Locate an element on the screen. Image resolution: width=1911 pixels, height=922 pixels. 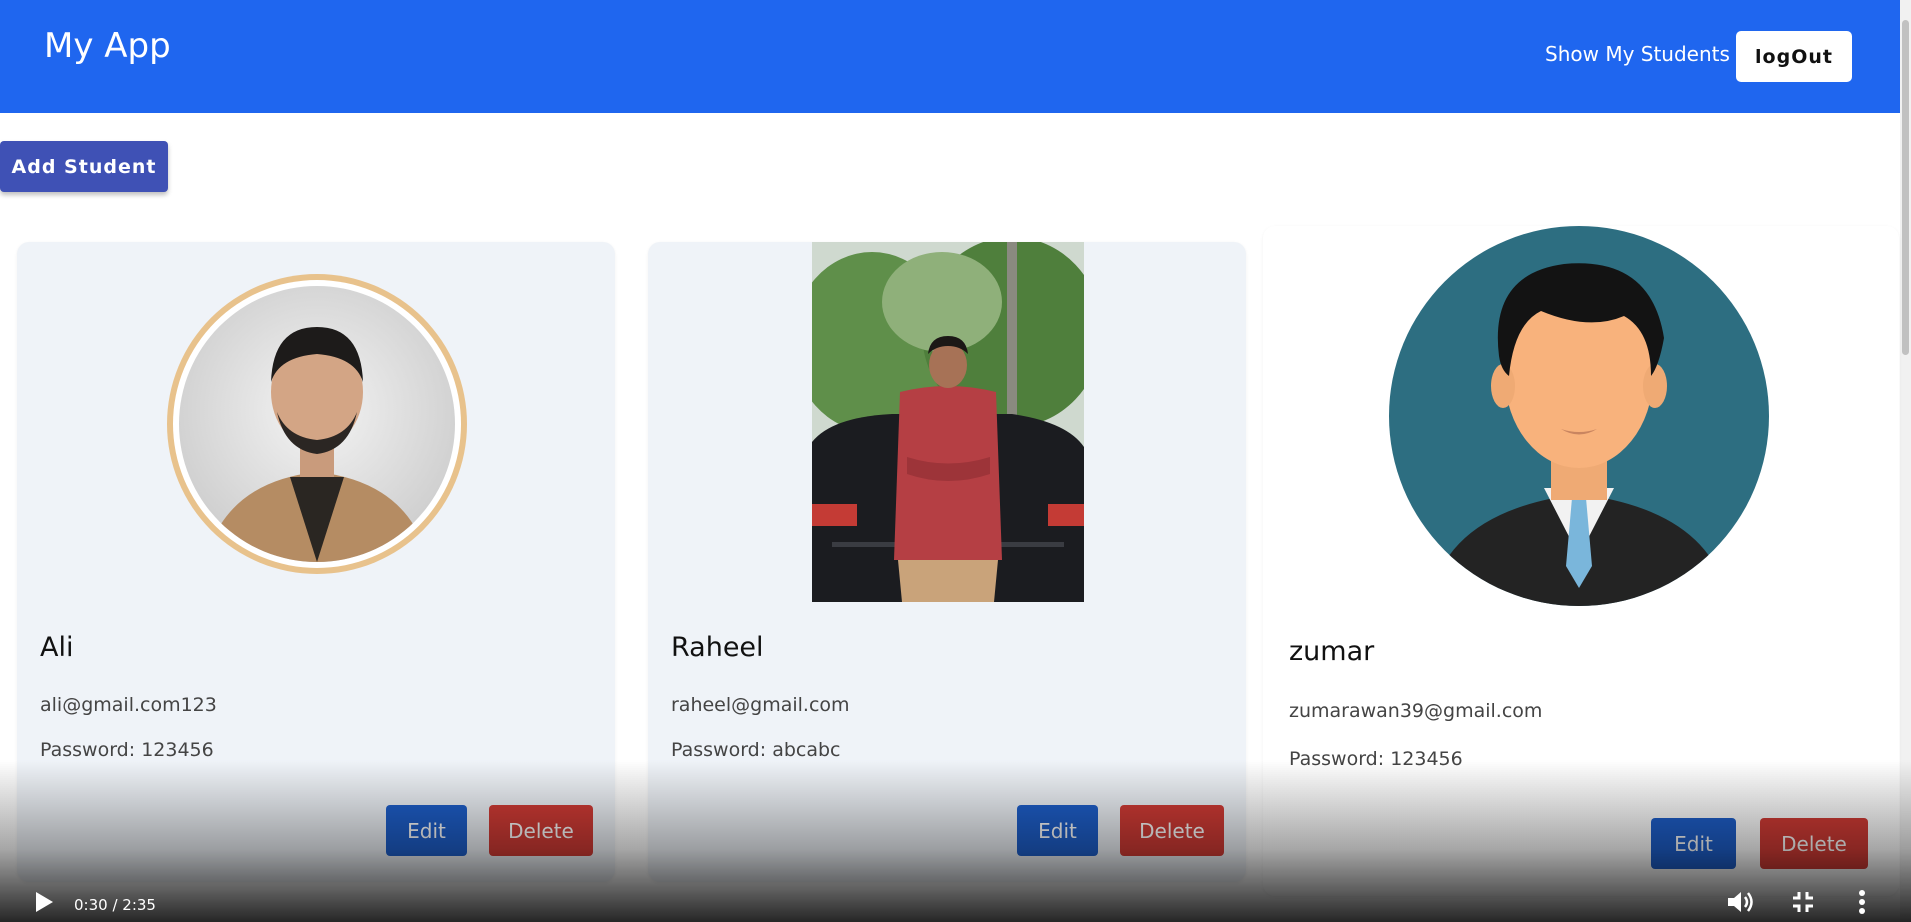
student-email: zumarawan39@gmail.com is located at coordinates (1416, 711).